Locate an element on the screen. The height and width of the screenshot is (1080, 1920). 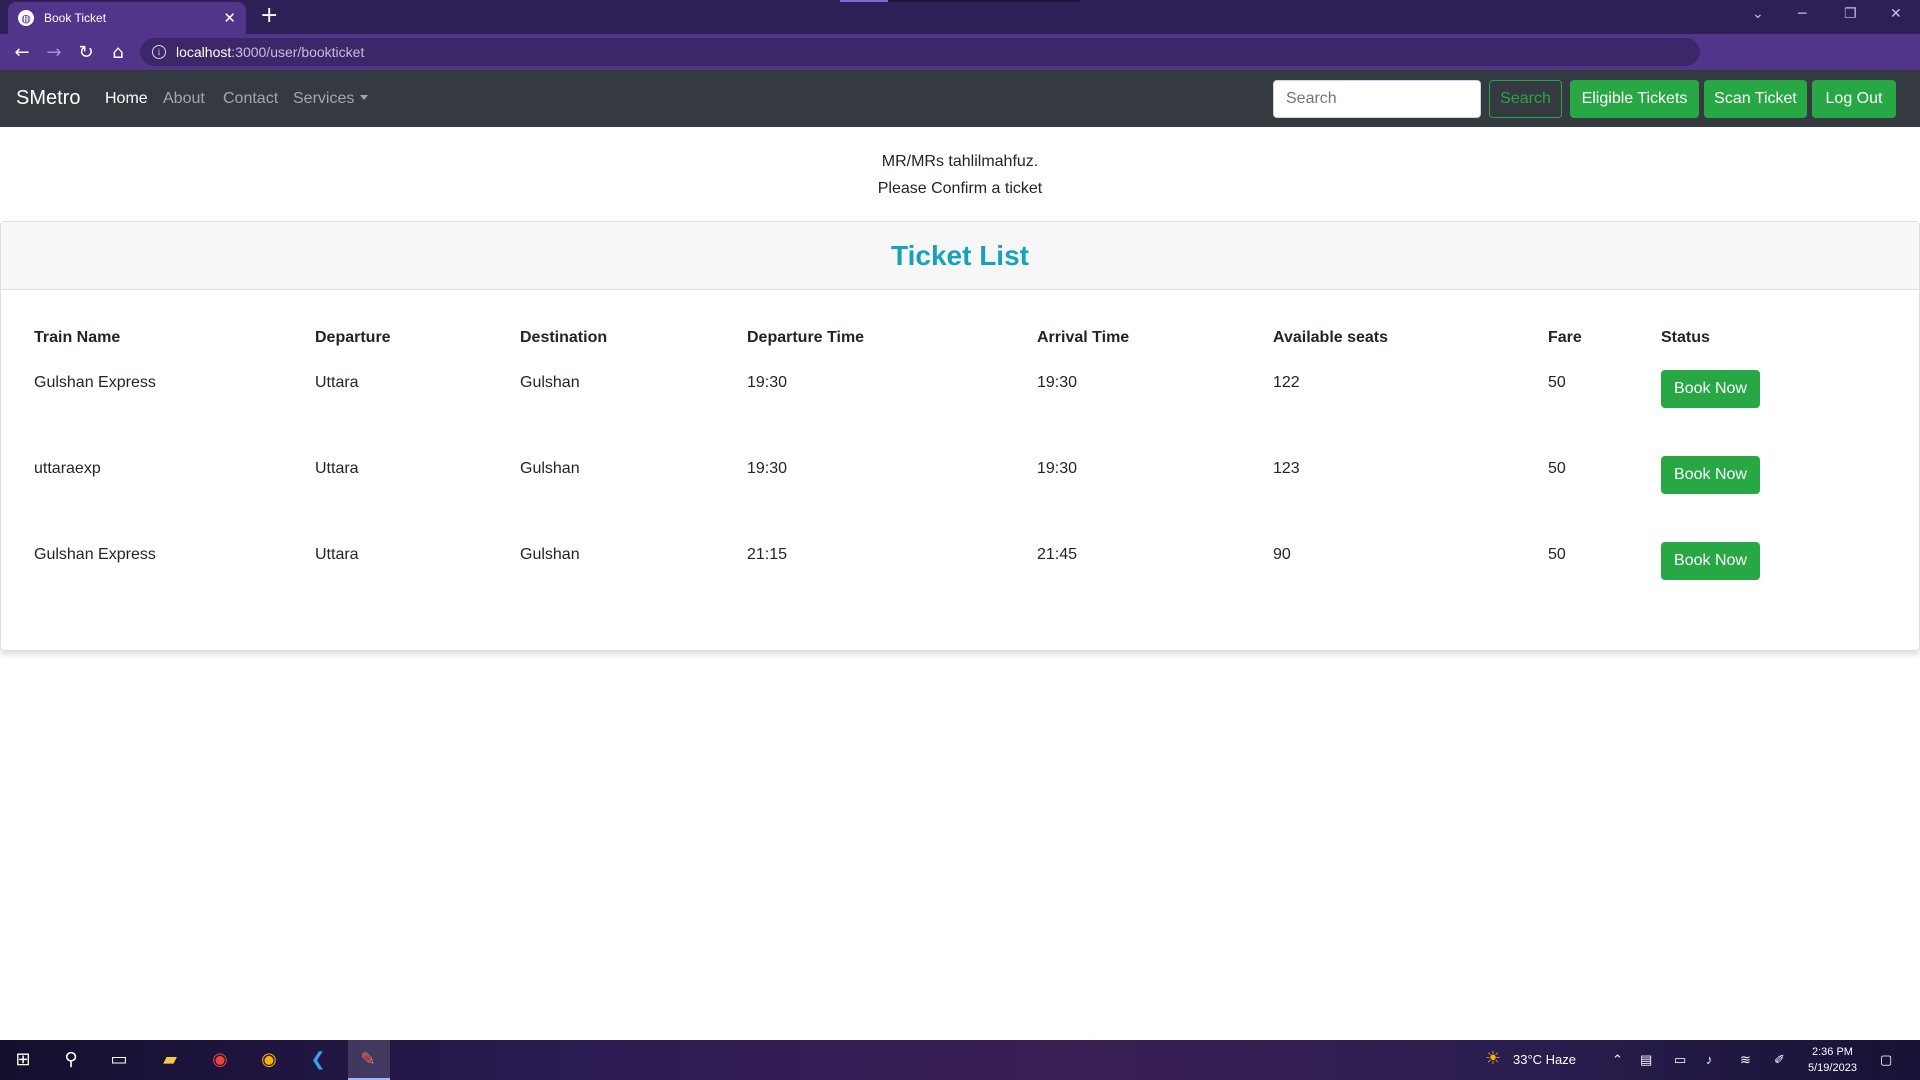
col-available-seats: Available seats is located at coordinates (1331, 337).